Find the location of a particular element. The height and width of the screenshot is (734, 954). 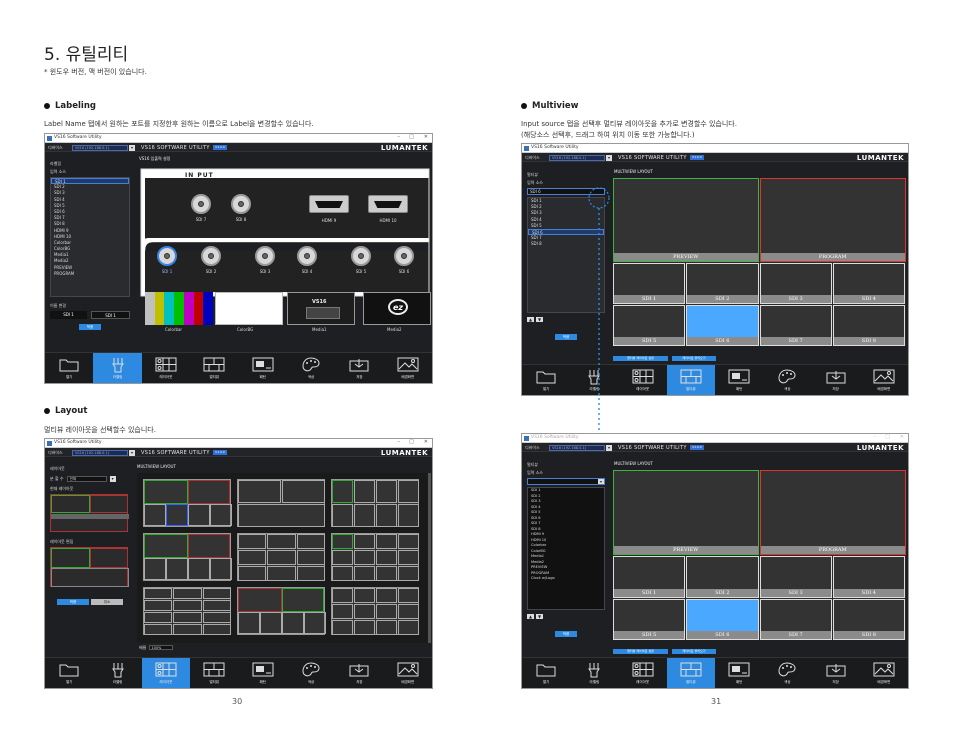

edit-layout-preview is located at coordinates (89, 567).